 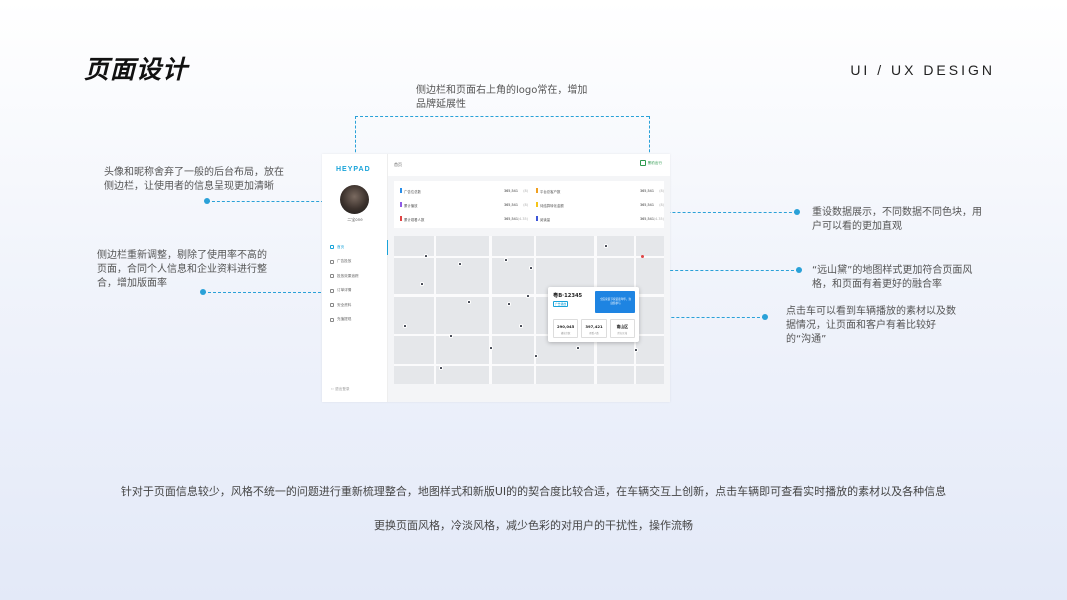 I want to click on status-badge: 广告播放, so click(x=561, y=304).